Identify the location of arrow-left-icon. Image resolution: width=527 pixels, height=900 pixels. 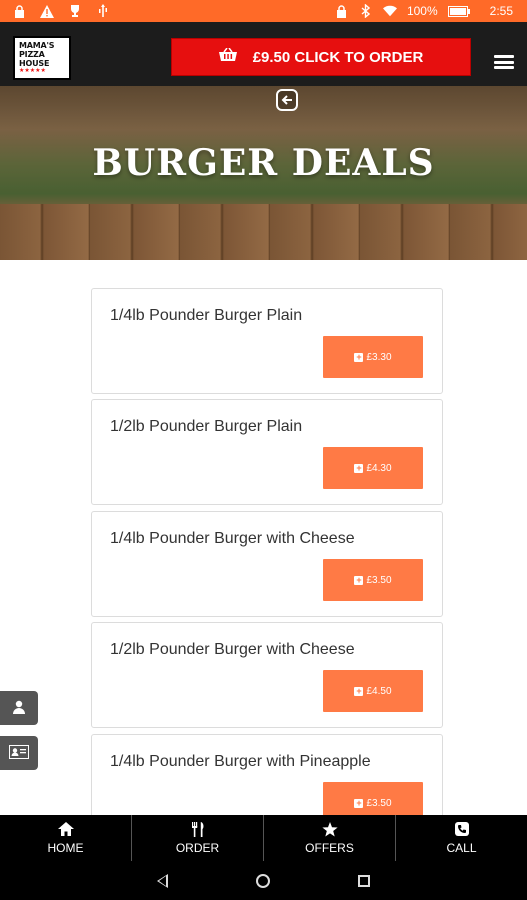
(287, 100).